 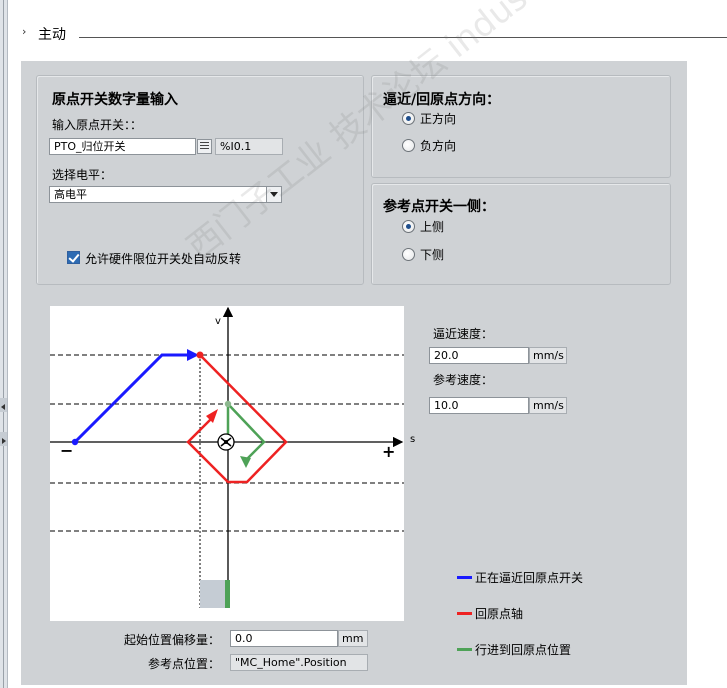 What do you see at coordinates (122, 146) in the screenshot?
I see `home-switch-input: PTO_归位开关` at bounding box center [122, 146].